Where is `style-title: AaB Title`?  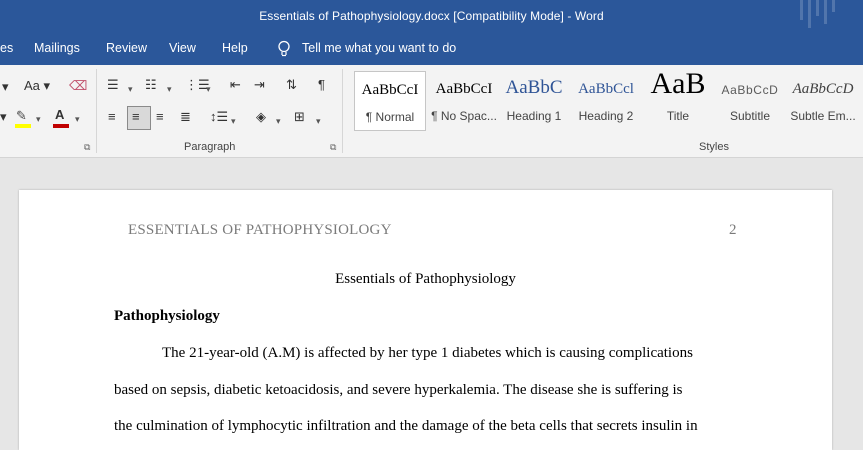
style-title: AaB Title is located at coordinates (678, 98).